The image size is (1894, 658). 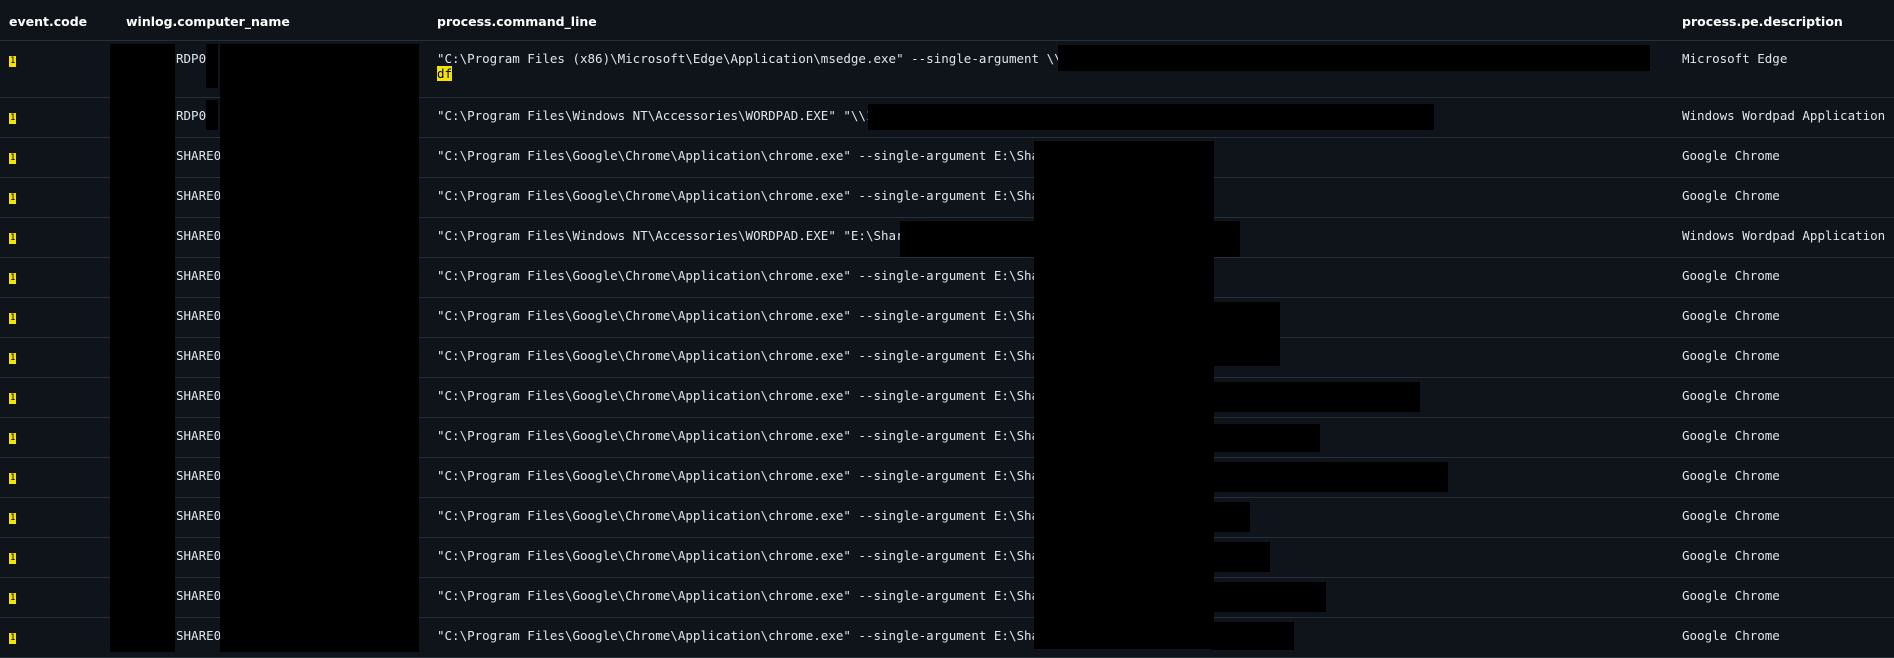 I want to click on column-header-event-code: event.code, so click(x=48, y=21).